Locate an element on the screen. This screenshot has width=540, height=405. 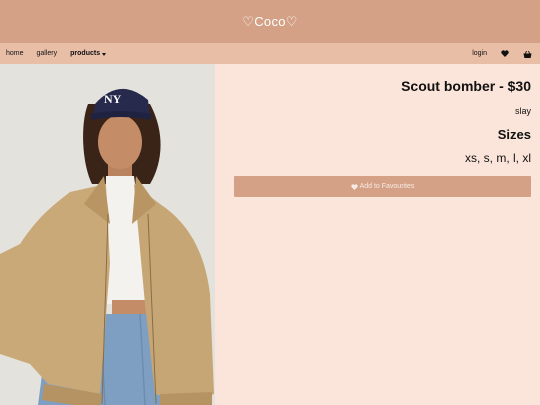
nav-actions: login is located at coordinates (503, 54).